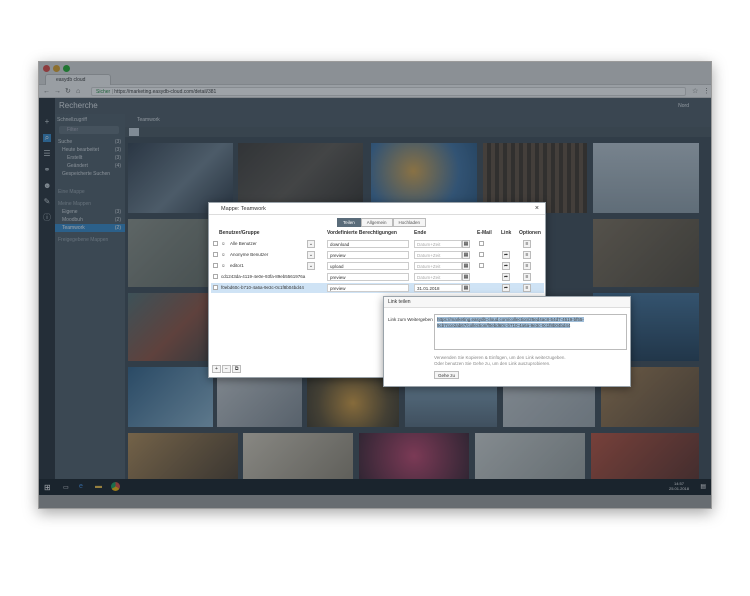  What do you see at coordinates (47, 186) in the screenshot?
I see `users-icon: ☻` at bounding box center [47, 186].